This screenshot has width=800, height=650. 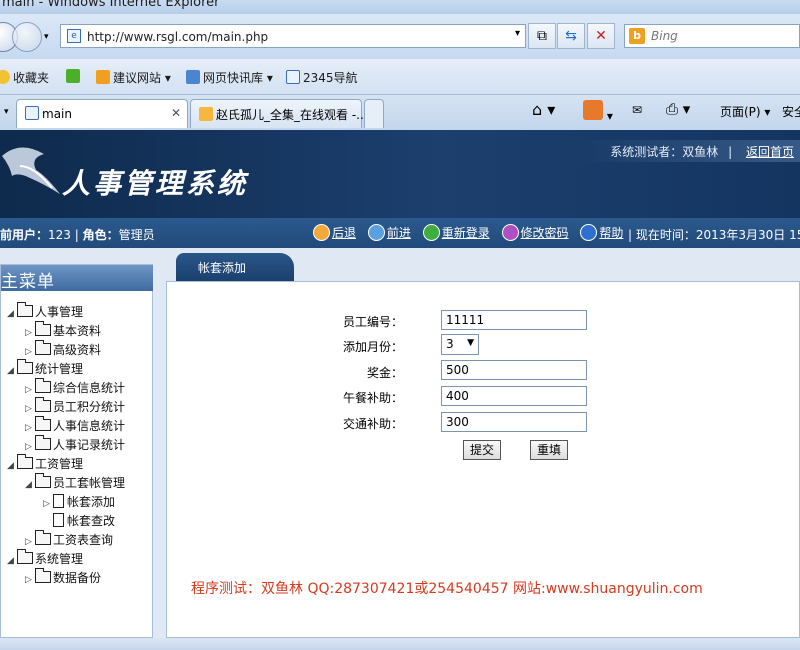 I want to click on suggested-sites-link: 建议网站 ▾, so click(x=133, y=77).